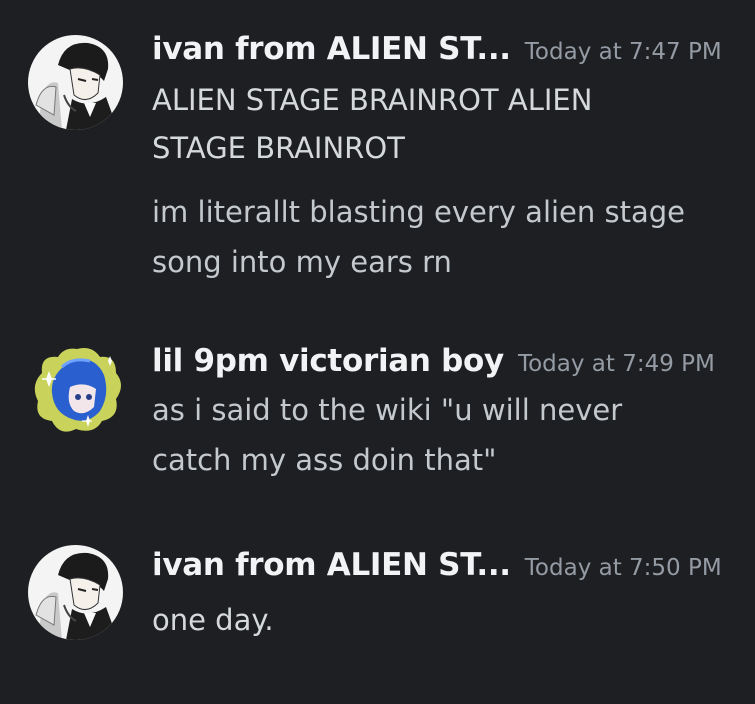  Describe the element at coordinates (387, 410) in the screenshot. I see `message-text: as i said to the wiki "u will never` at that location.